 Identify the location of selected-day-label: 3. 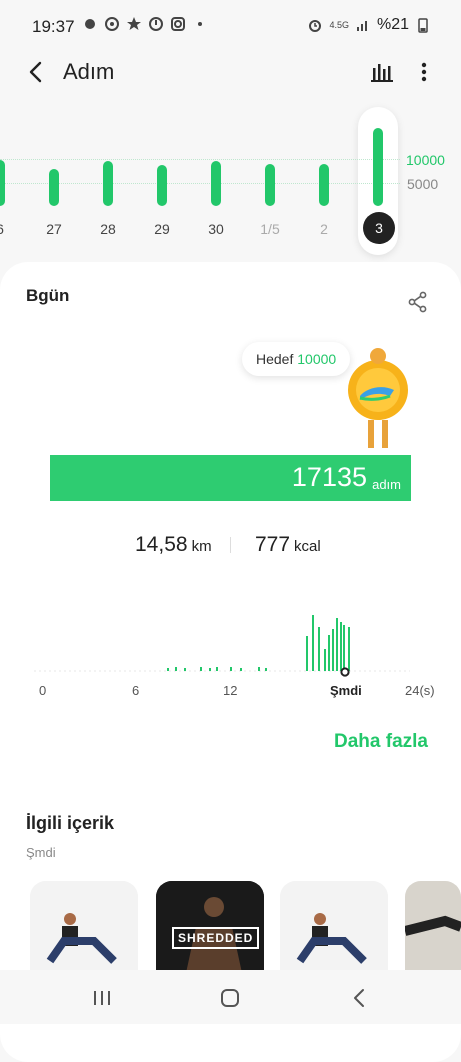
(379, 228).